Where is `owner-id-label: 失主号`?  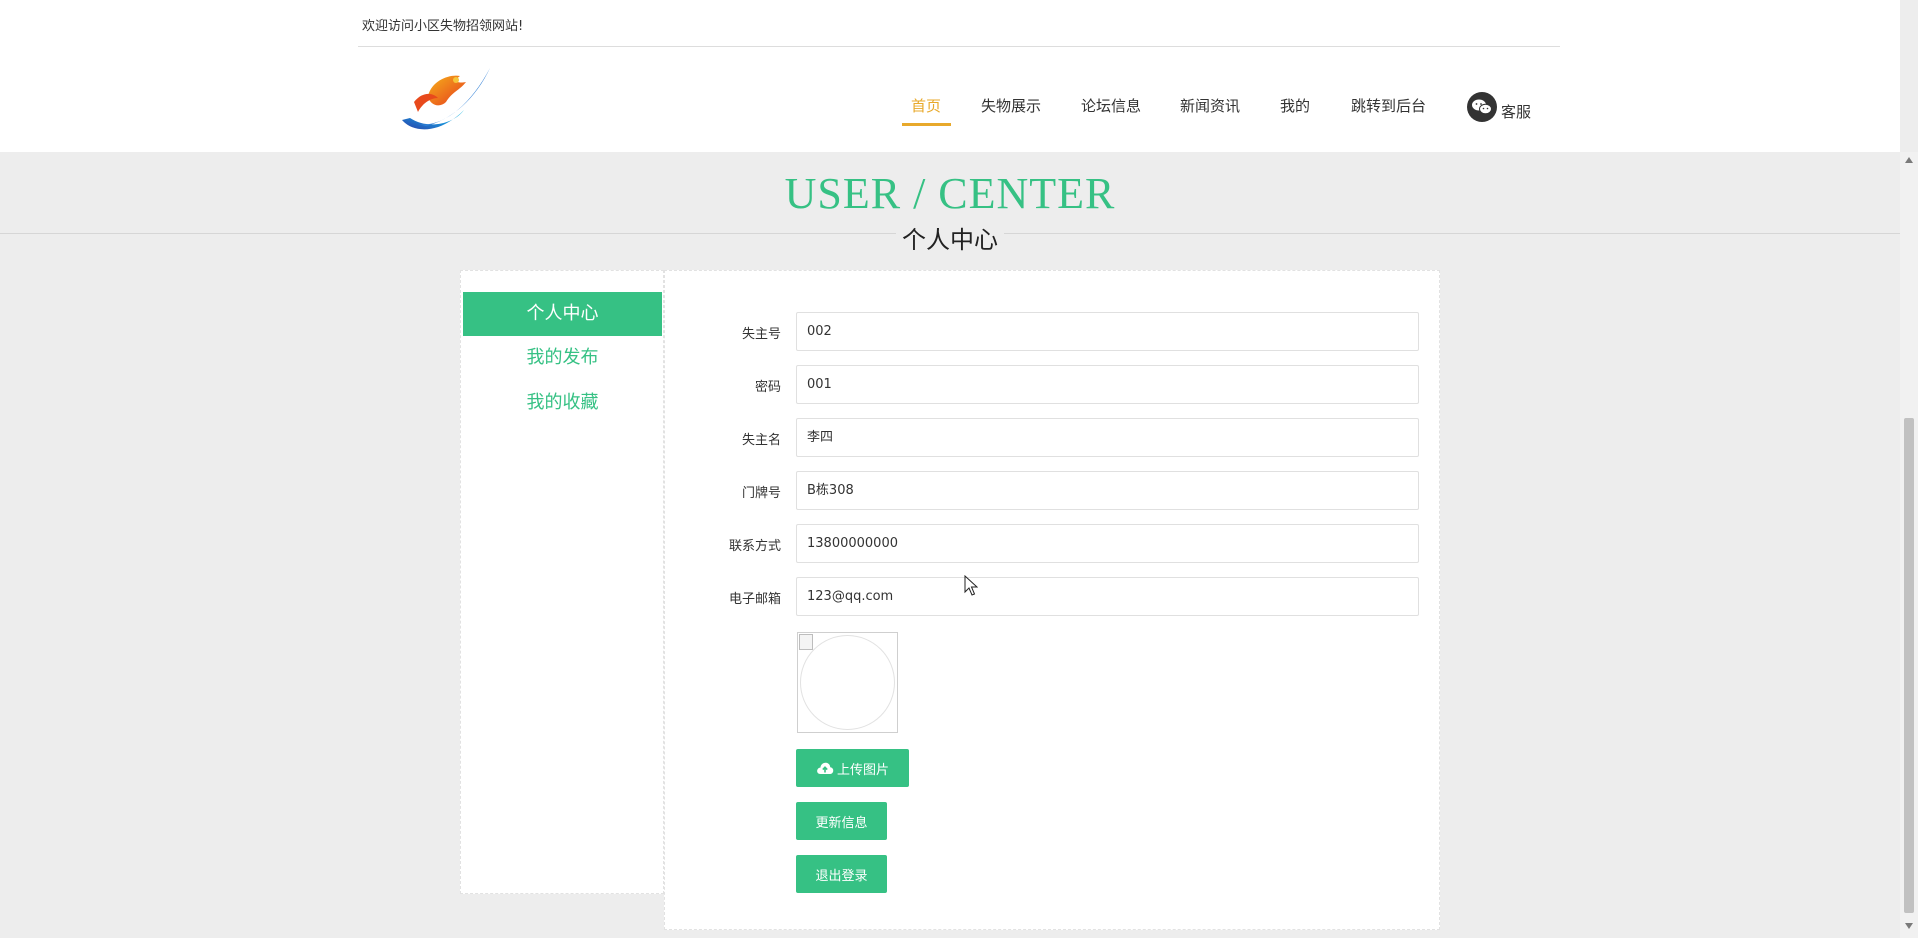 owner-id-label: 失主号 is located at coordinates (761, 334).